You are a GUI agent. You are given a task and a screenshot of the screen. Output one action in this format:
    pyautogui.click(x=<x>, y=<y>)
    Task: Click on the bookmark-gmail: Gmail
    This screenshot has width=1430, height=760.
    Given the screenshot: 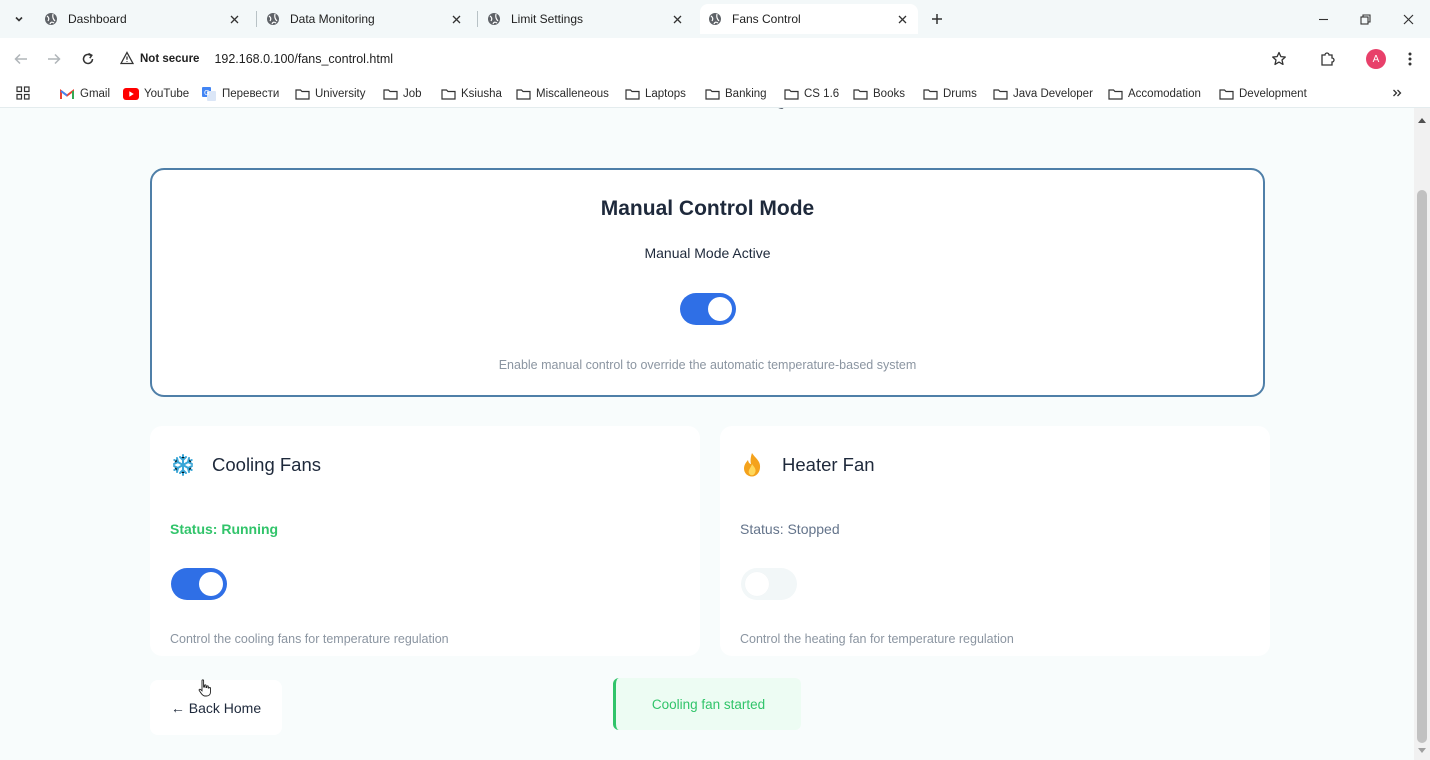 What is the action you would take?
    pyautogui.click(x=84, y=94)
    